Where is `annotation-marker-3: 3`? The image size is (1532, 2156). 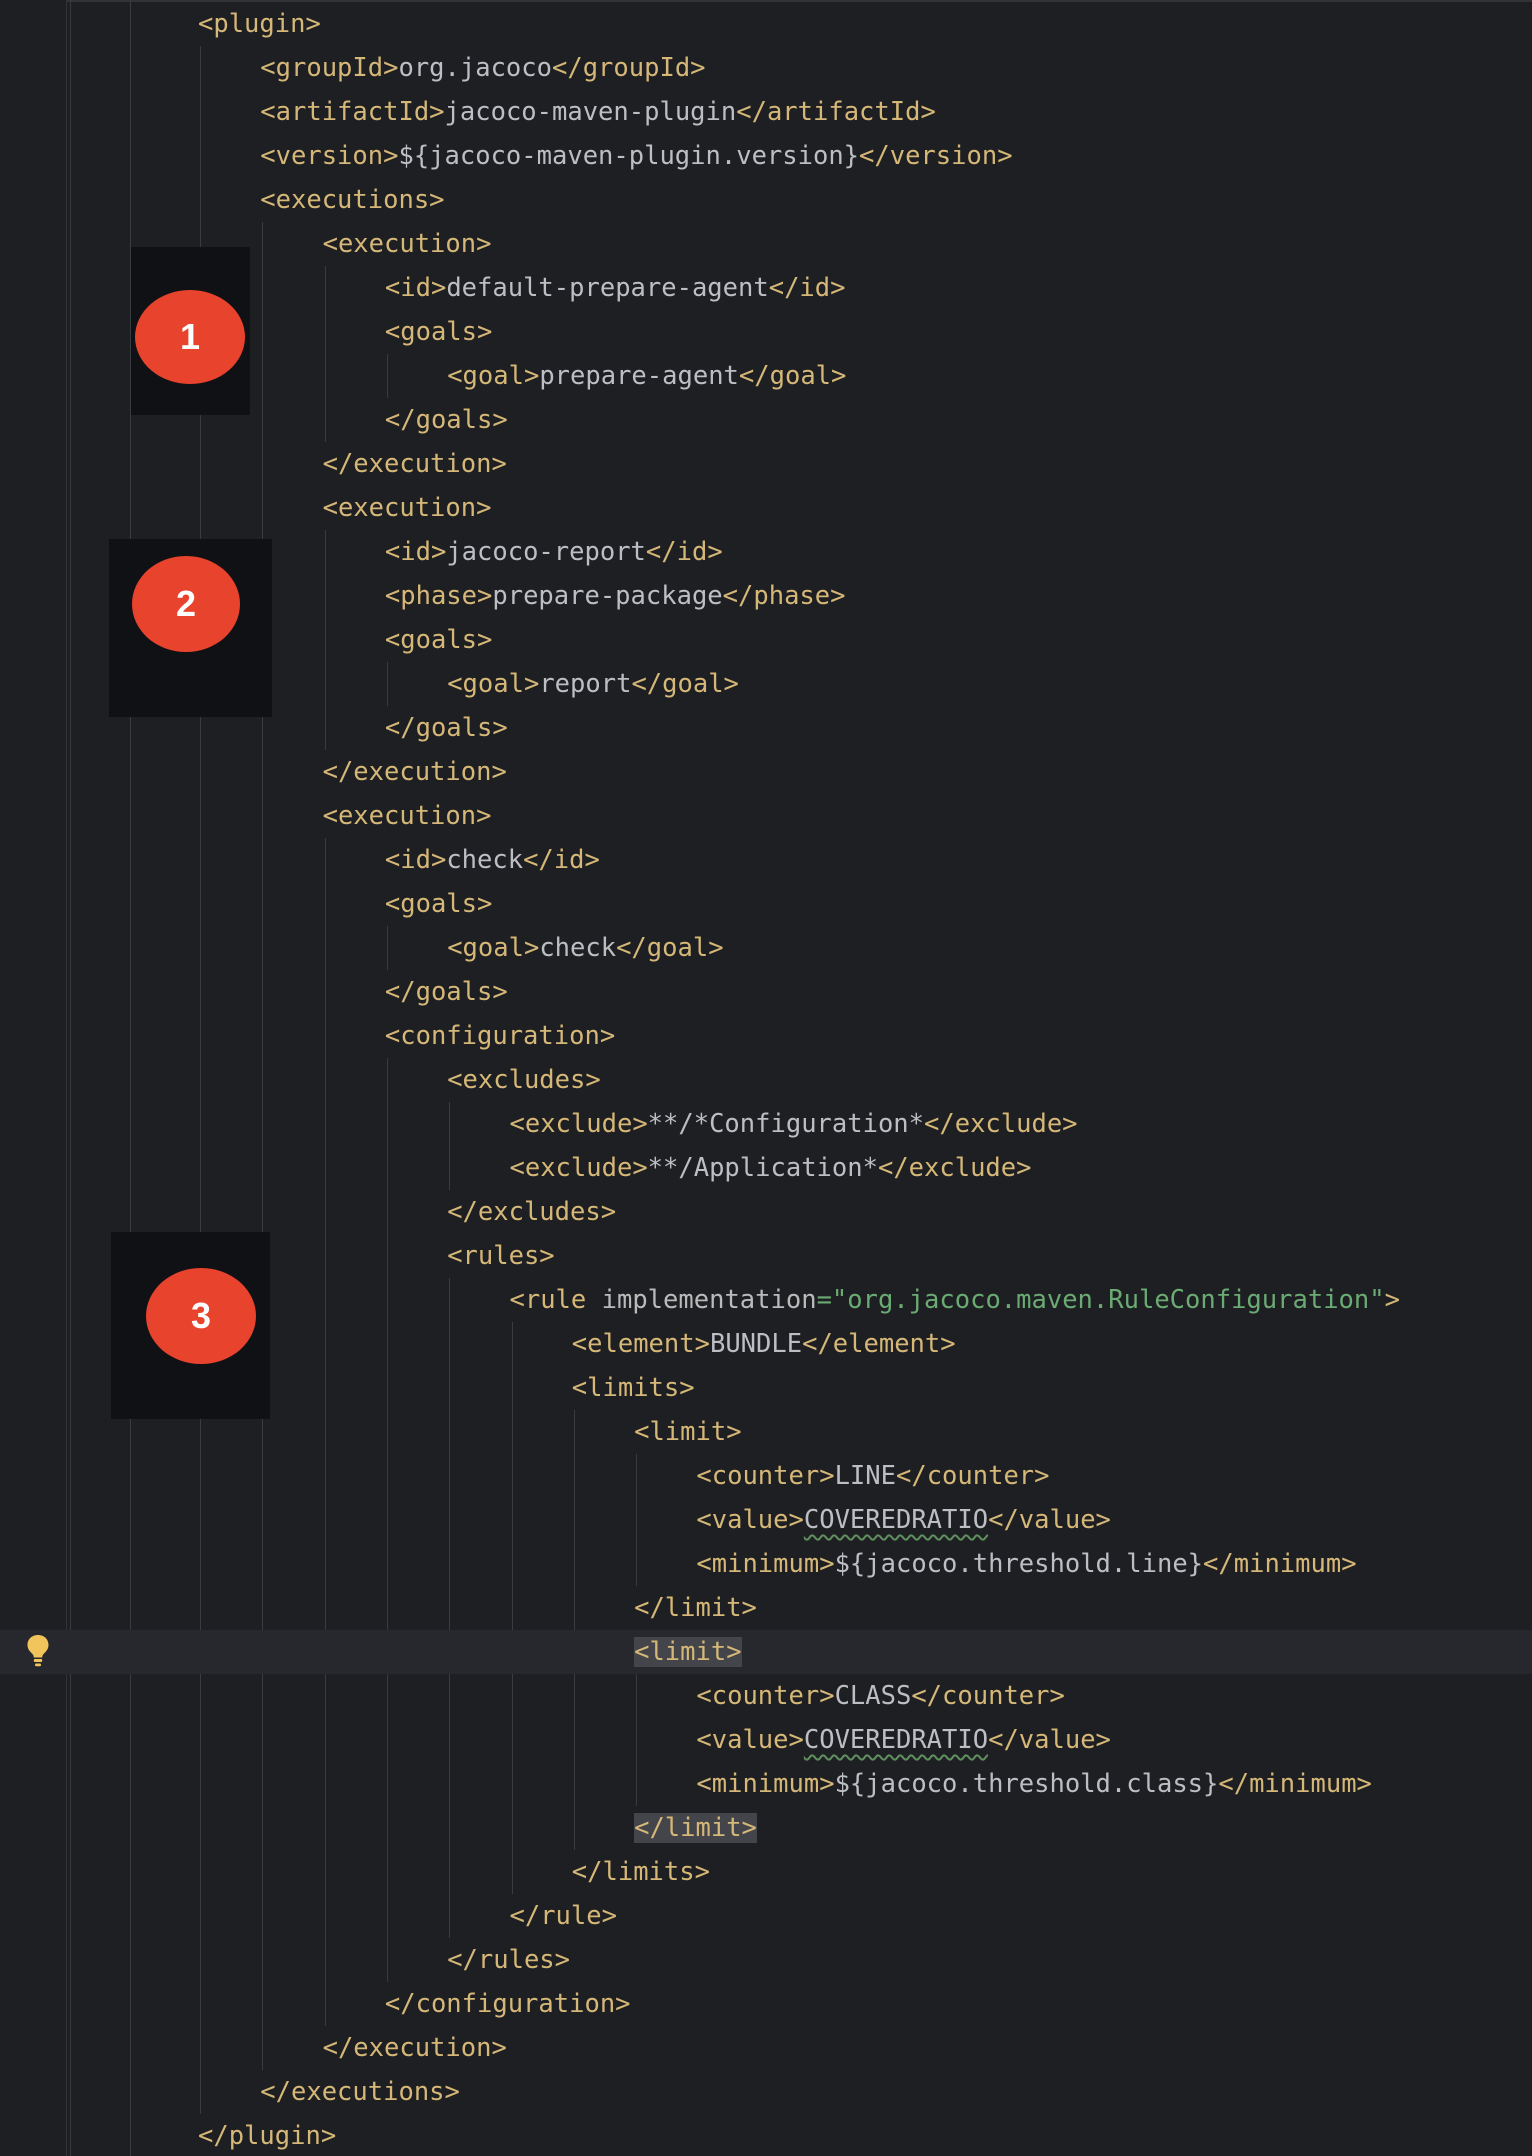 annotation-marker-3: 3 is located at coordinates (201, 1316).